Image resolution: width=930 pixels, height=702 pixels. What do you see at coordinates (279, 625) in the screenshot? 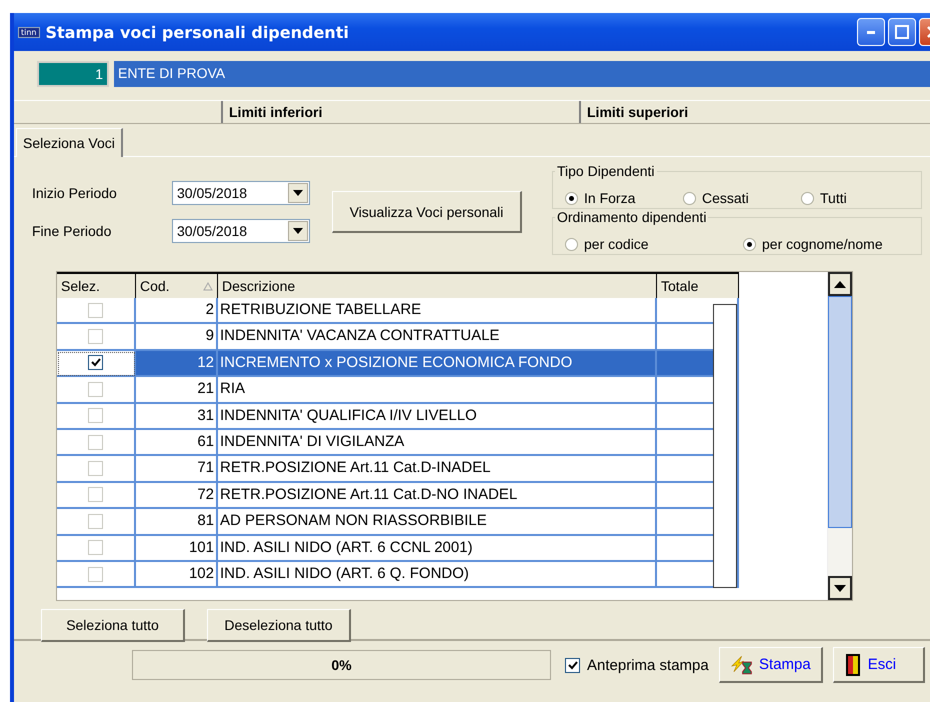
I see `select-button: Deseleziona tutto` at bounding box center [279, 625].